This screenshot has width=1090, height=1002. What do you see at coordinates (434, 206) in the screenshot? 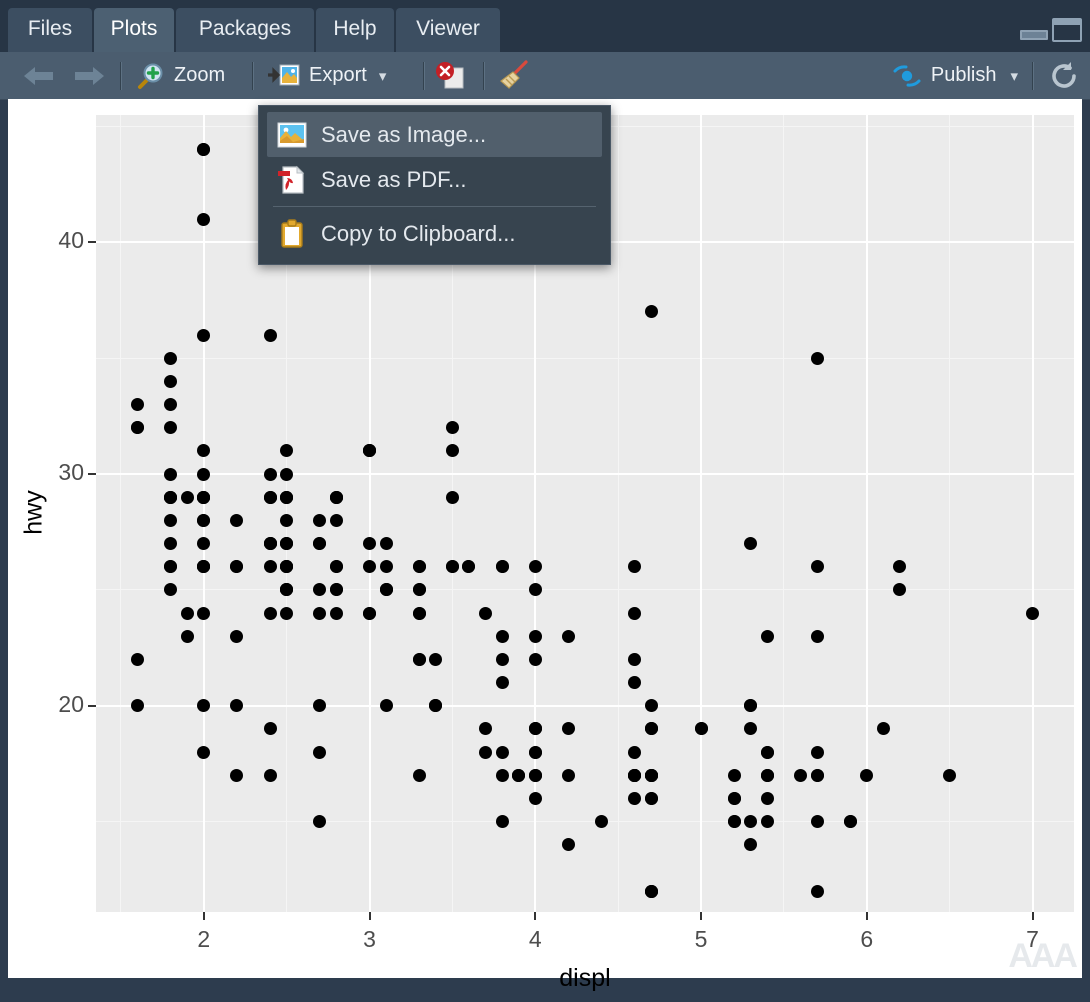
I see `menu-separator` at bounding box center [434, 206].